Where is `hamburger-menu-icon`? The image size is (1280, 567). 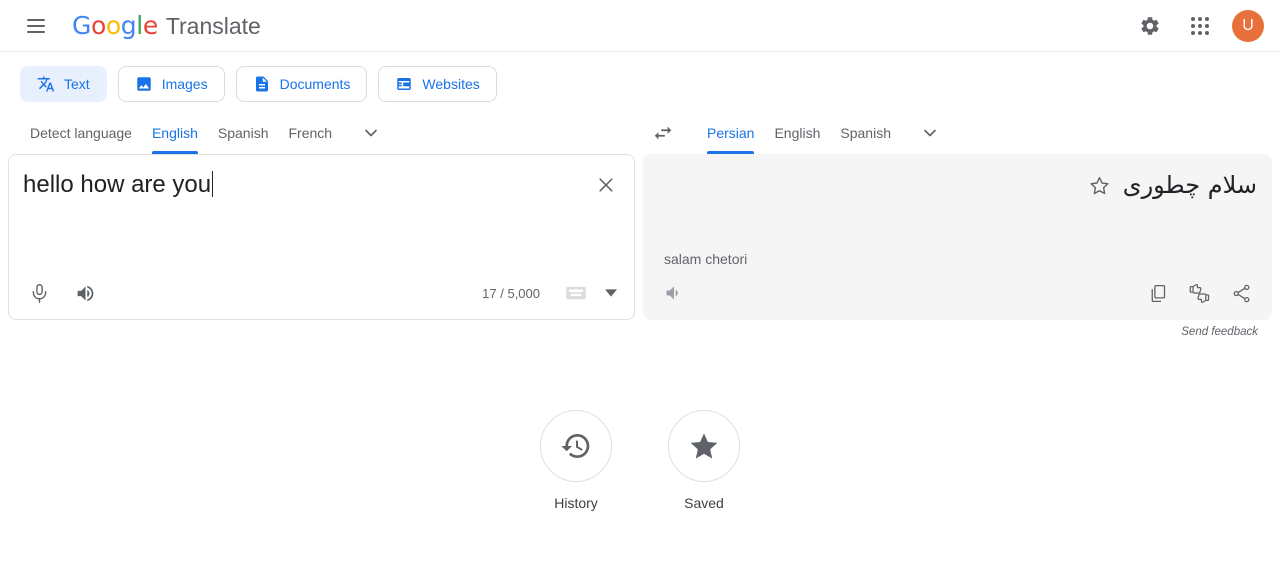 hamburger-menu-icon is located at coordinates (36, 26).